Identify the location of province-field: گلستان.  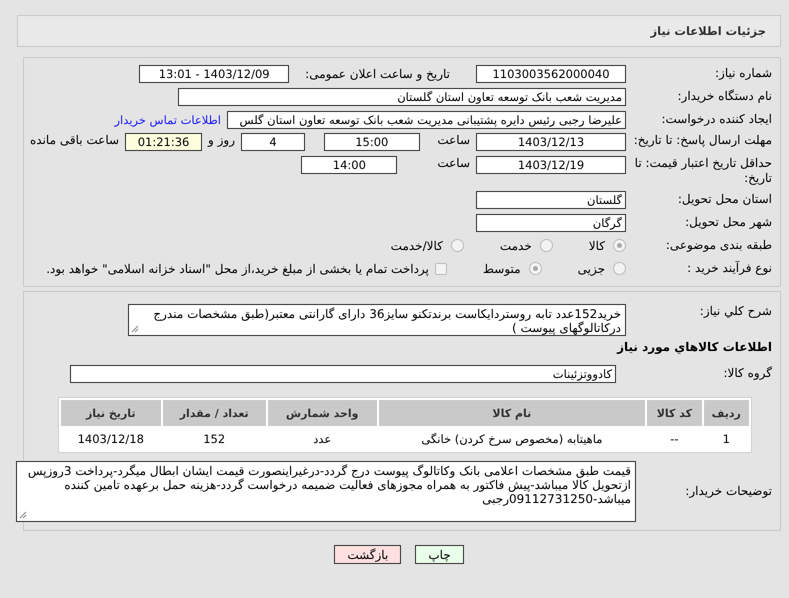
(551, 199).